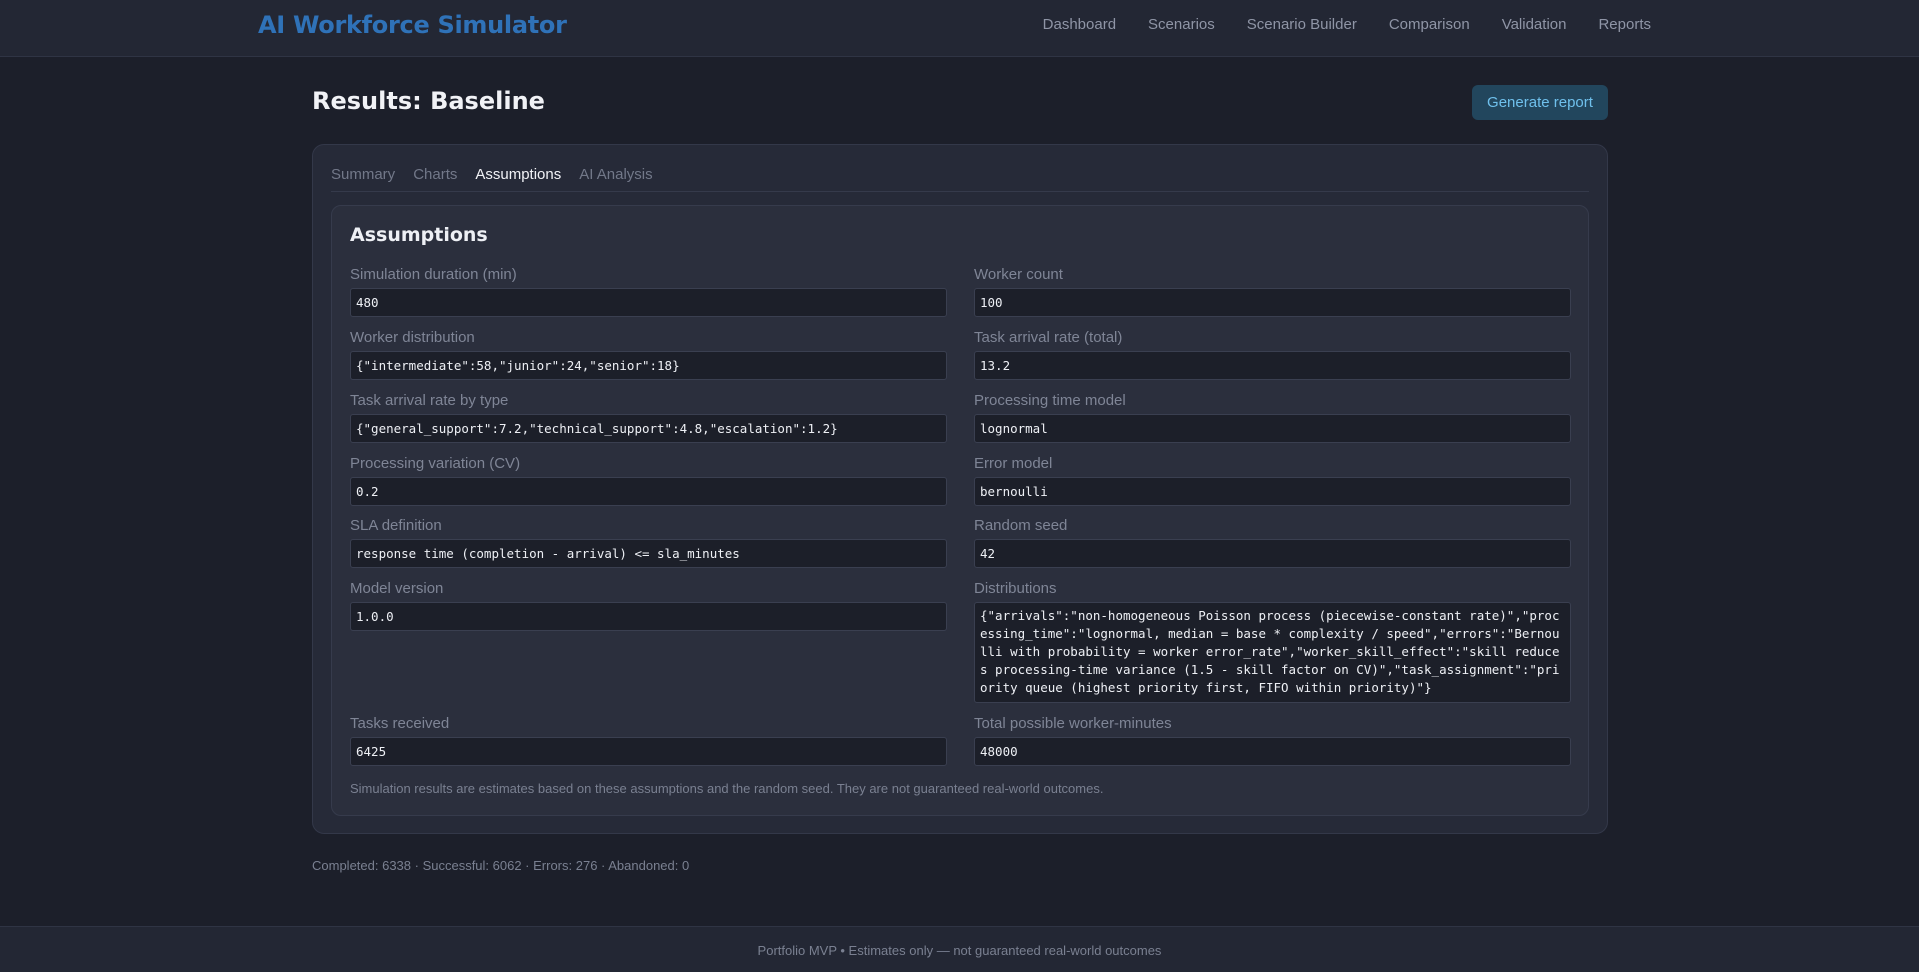 The height and width of the screenshot is (972, 1919). What do you see at coordinates (428, 101) in the screenshot?
I see `page-title: Results: Baseline` at bounding box center [428, 101].